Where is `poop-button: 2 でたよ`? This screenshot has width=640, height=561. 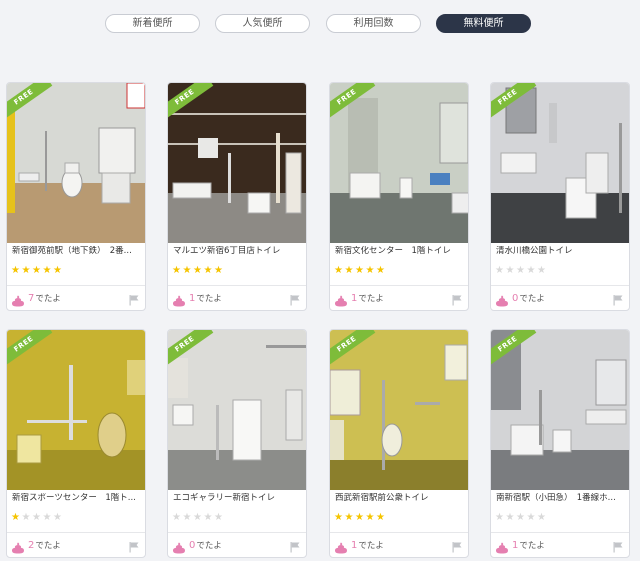
poop-button: 2 でたよ is located at coordinates (36, 545).